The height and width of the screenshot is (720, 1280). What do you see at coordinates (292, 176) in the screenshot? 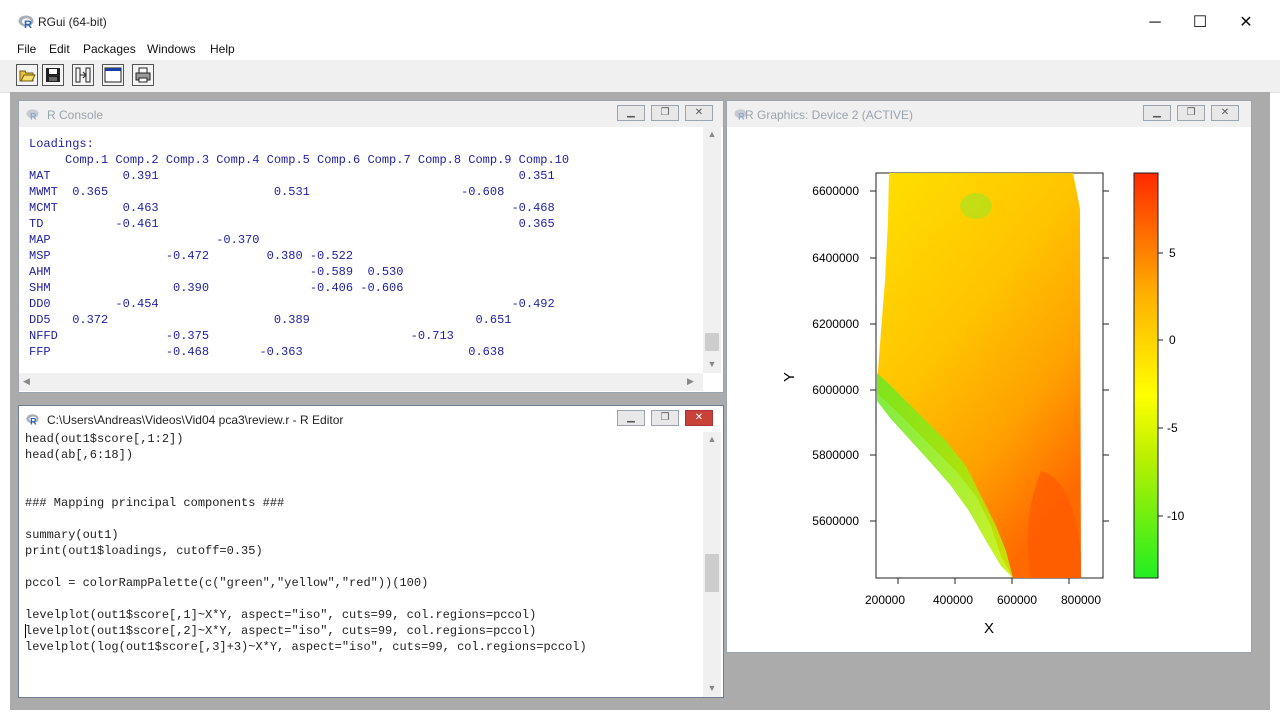
I see `console-line: MAT 0.391 0.351` at bounding box center [292, 176].